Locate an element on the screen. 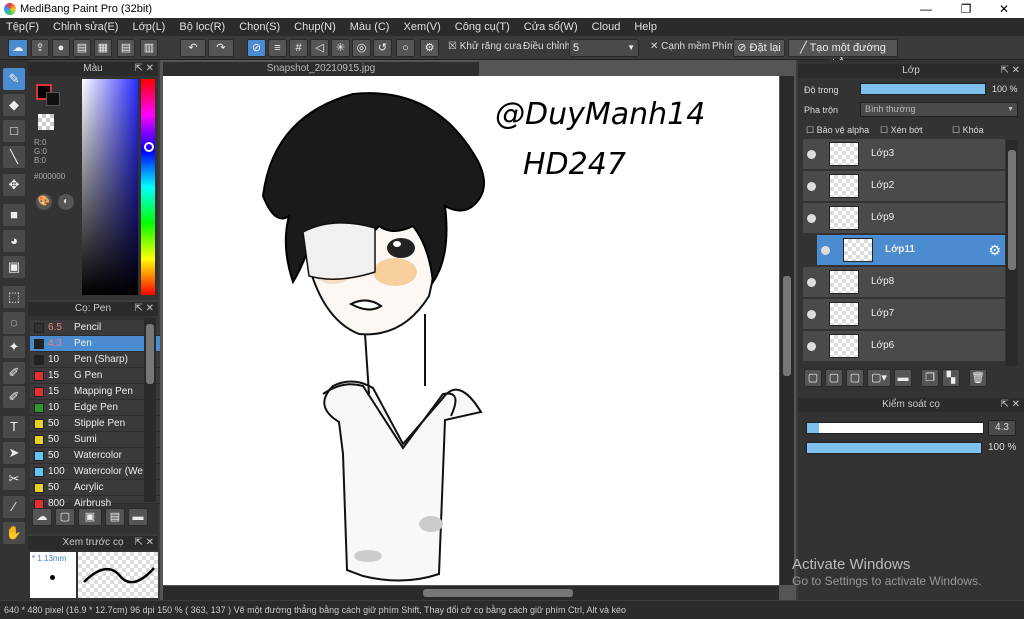 Image resolution: width=1024 pixels, height=619 pixels. palette-icon: 🎨 is located at coordinates (44, 202).